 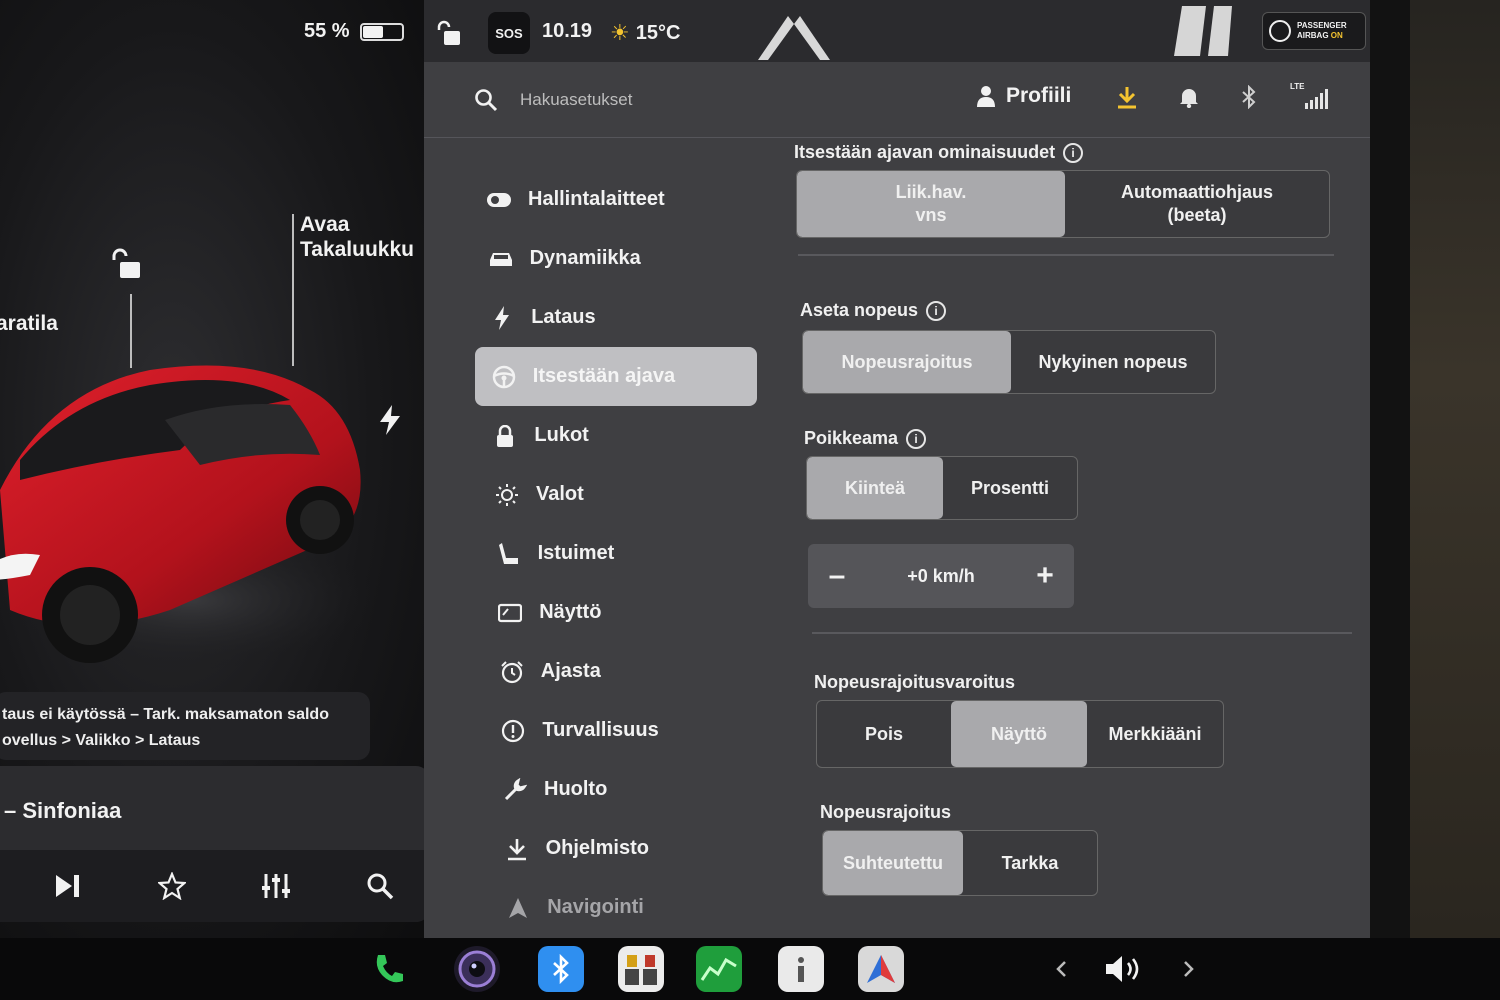 I want to click on warning-option: Näyttö, so click(x=1019, y=734).